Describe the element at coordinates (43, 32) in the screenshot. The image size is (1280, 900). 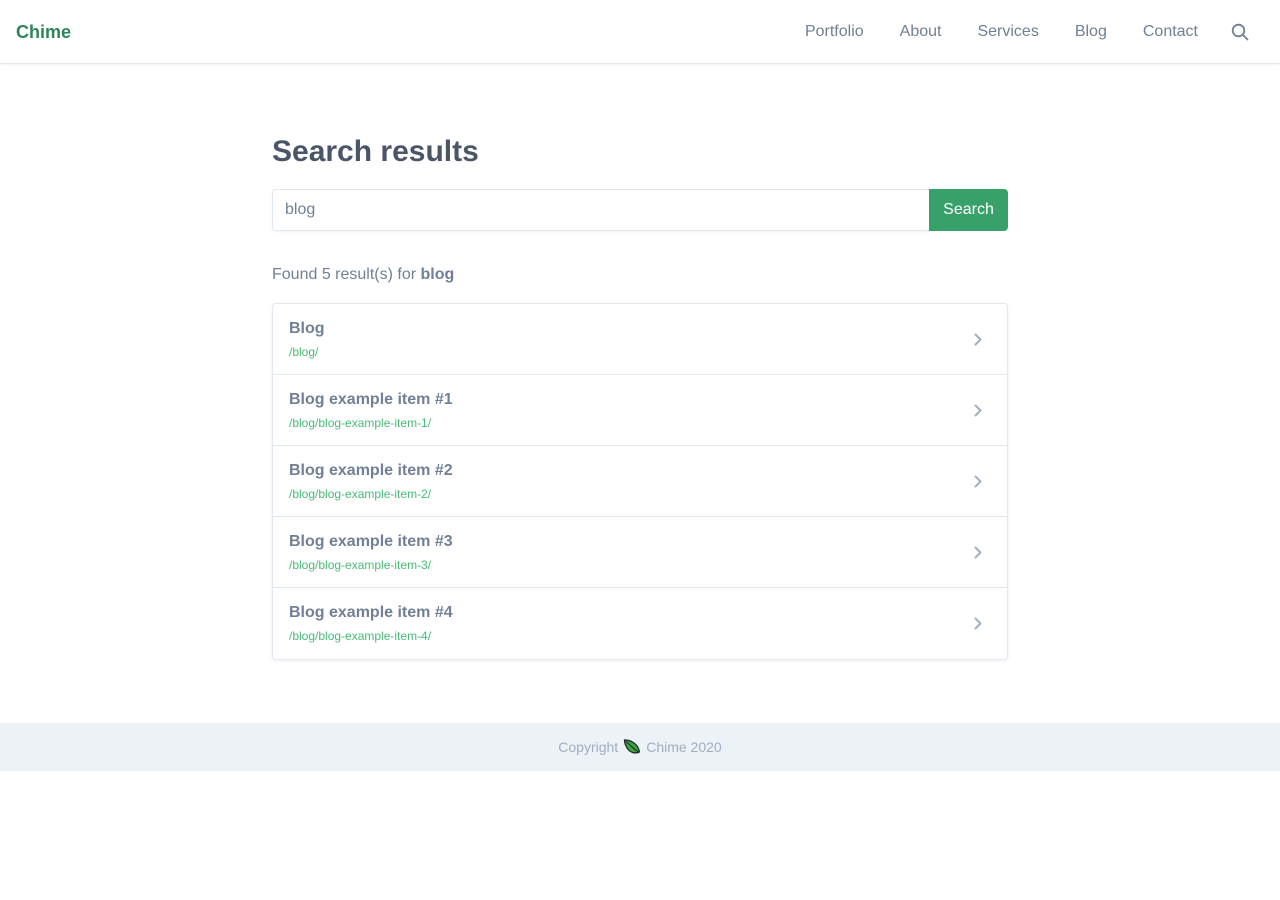
I see `brand-logo-link: Chime` at that location.